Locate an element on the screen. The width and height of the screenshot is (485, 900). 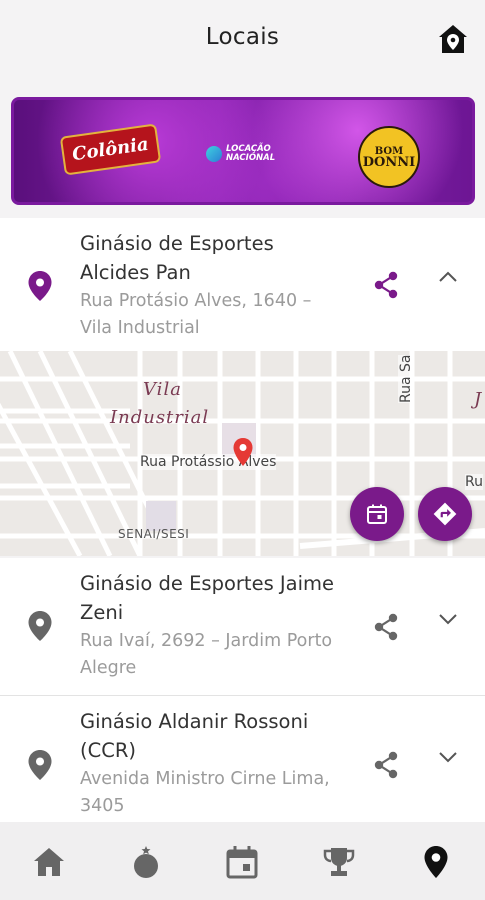
venue-name-line: Ginásio Aldanir Rossoni is located at coordinates (194, 721).